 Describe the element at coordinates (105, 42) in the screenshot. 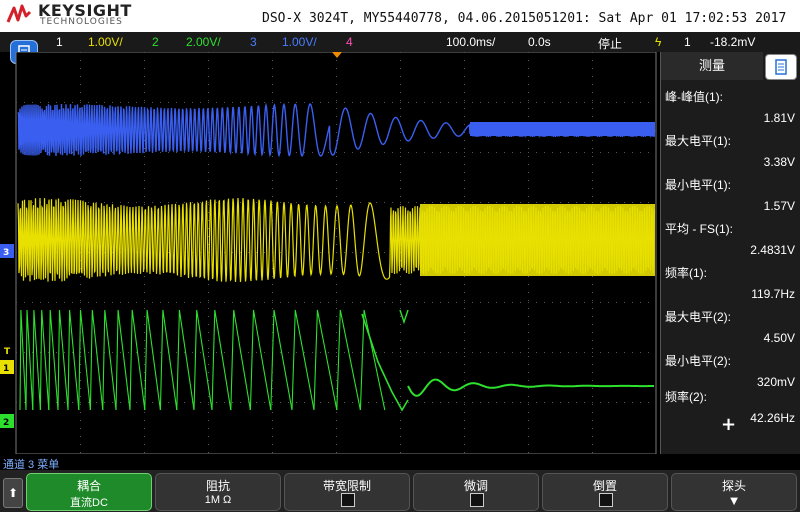

I see `ch1-scale: 1.00V/` at that location.